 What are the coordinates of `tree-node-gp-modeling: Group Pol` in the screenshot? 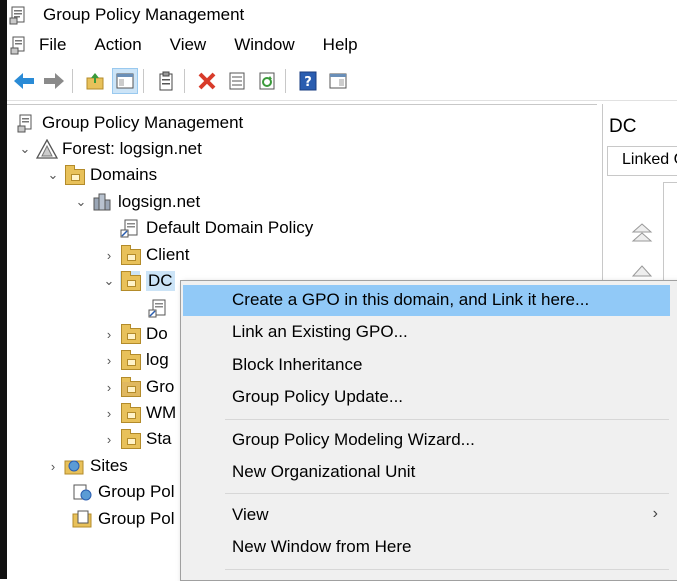 It's located at (122, 492).